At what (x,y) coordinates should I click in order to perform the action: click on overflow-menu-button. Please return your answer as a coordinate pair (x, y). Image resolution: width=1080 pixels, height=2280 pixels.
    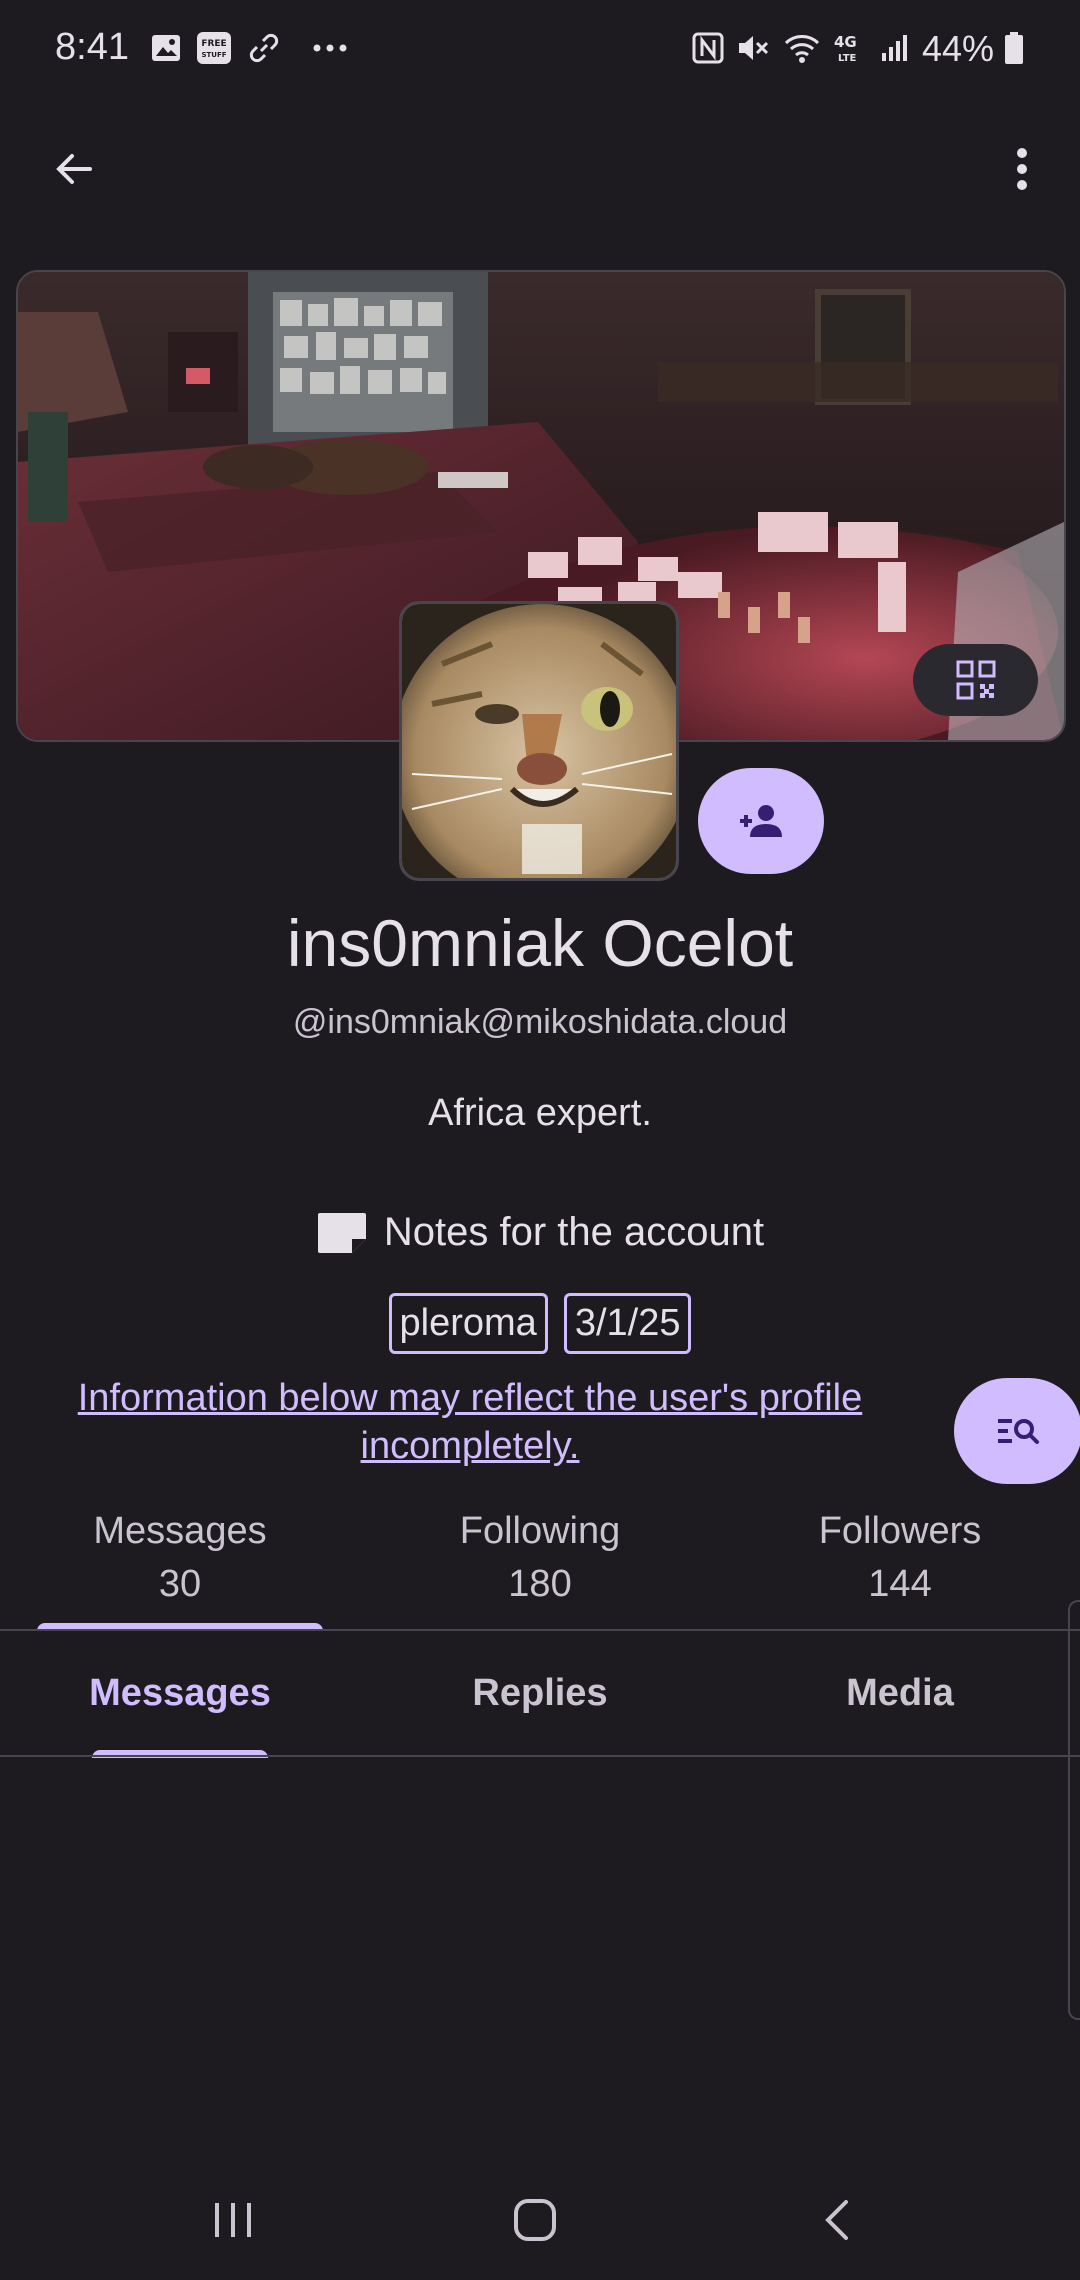
    Looking at the image, I should click on (1022, 169).